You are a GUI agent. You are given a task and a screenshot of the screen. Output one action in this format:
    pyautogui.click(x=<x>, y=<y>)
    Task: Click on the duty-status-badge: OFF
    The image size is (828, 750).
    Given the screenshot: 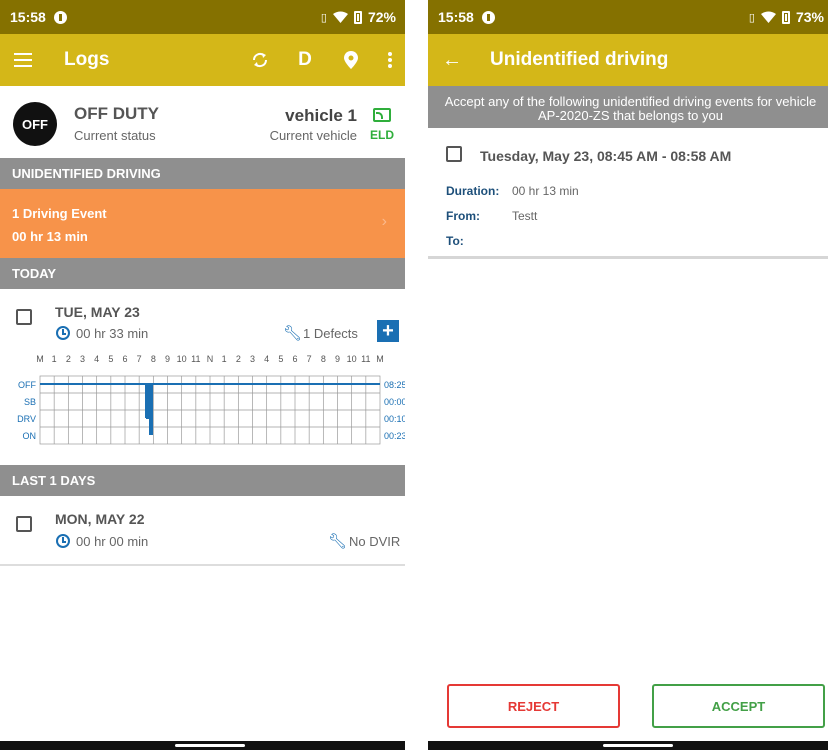 What is the action you would take?
    pyautogui.click(x=35, y=124)
    